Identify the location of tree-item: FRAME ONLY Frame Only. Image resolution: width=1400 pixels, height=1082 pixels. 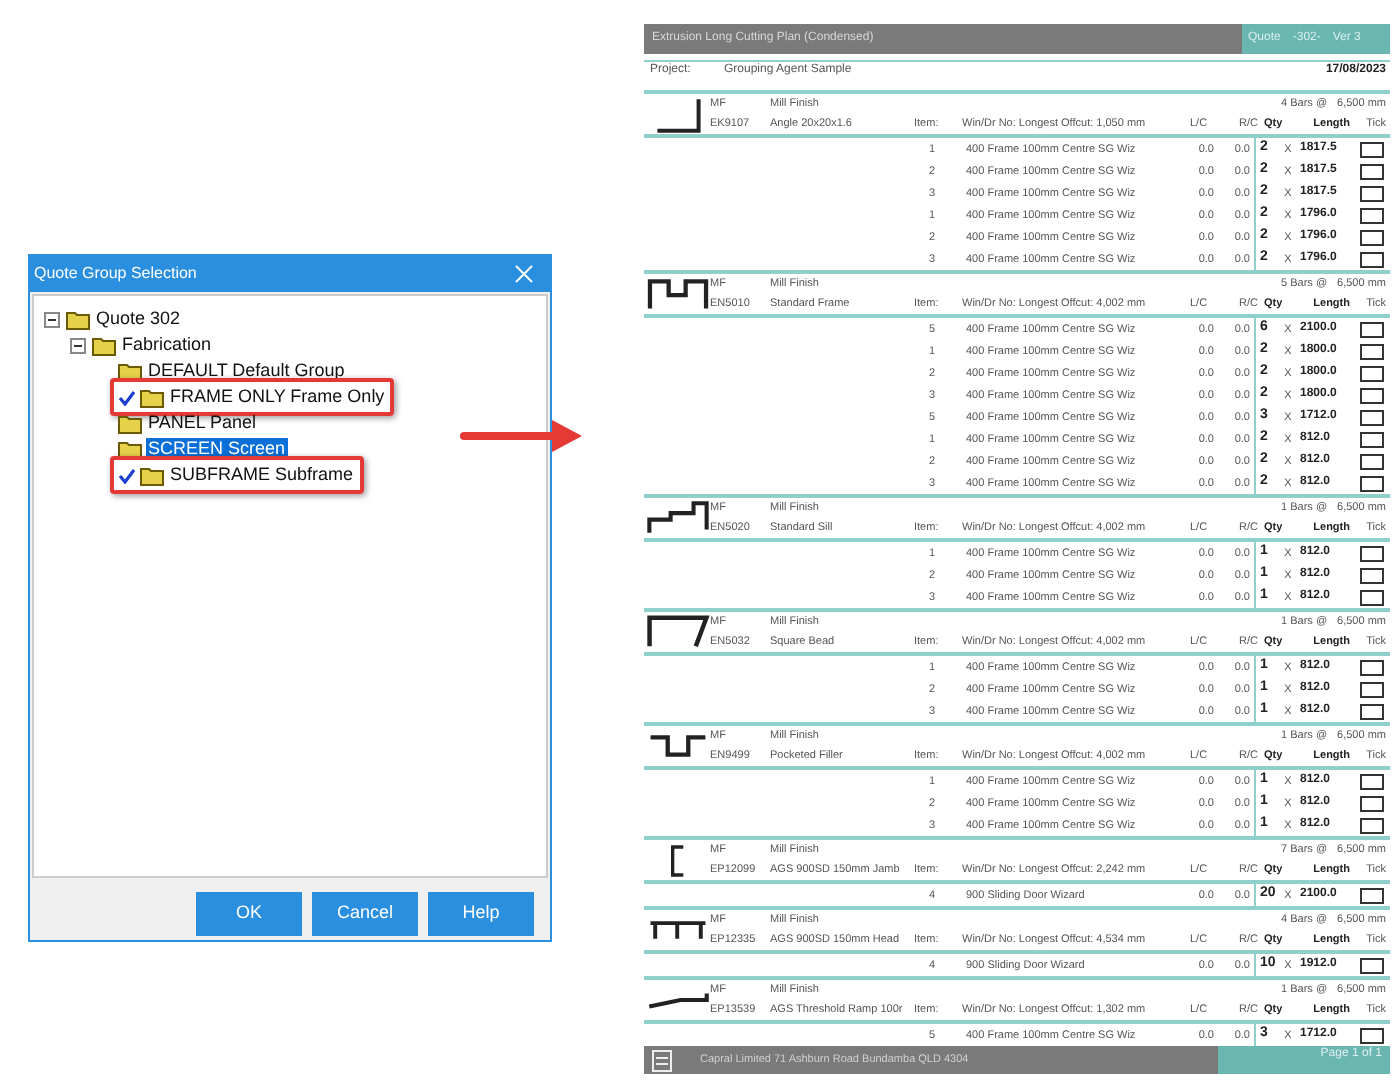
(277, 397).